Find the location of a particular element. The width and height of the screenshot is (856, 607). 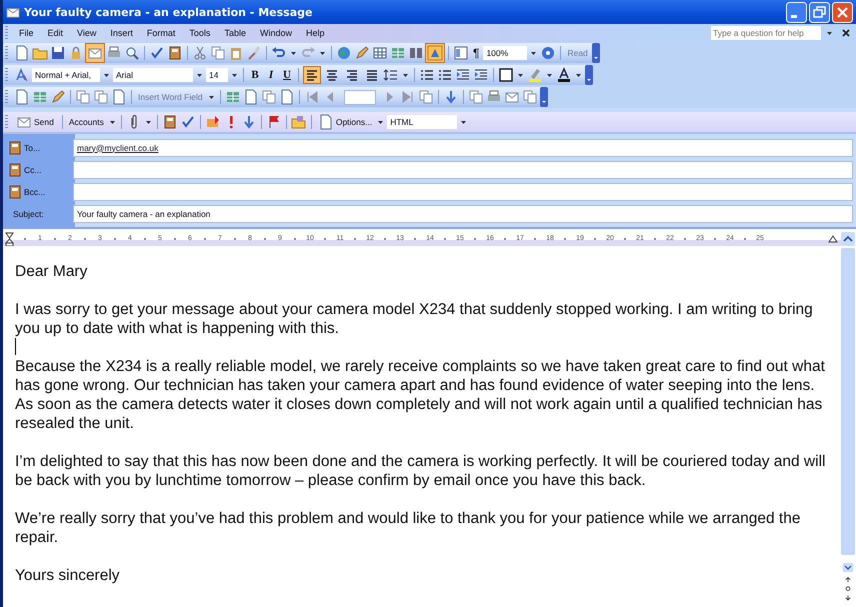

indent-marker-icon is located at coordinates (9, 239).